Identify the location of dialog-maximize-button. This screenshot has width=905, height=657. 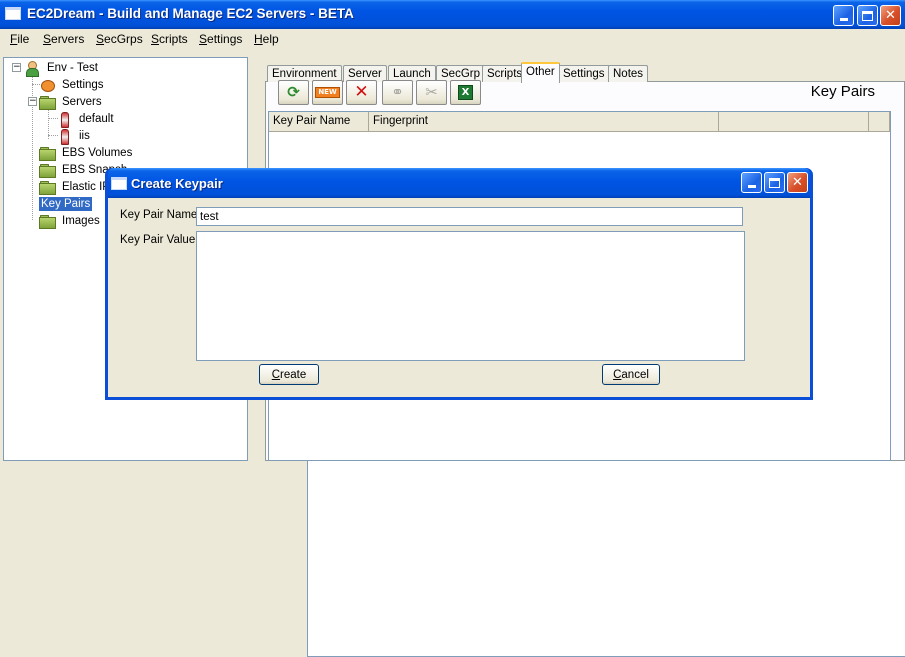
(774, 182).